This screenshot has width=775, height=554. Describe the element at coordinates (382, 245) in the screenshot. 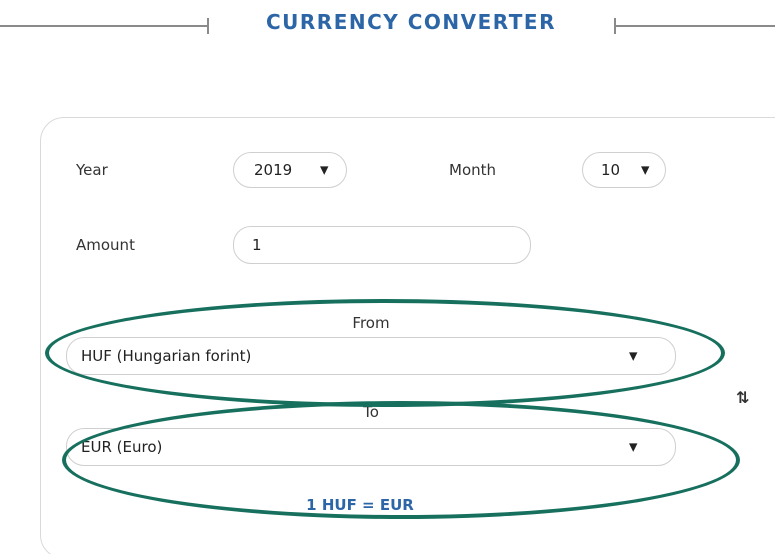

I see `amount-input: 1` at that location.